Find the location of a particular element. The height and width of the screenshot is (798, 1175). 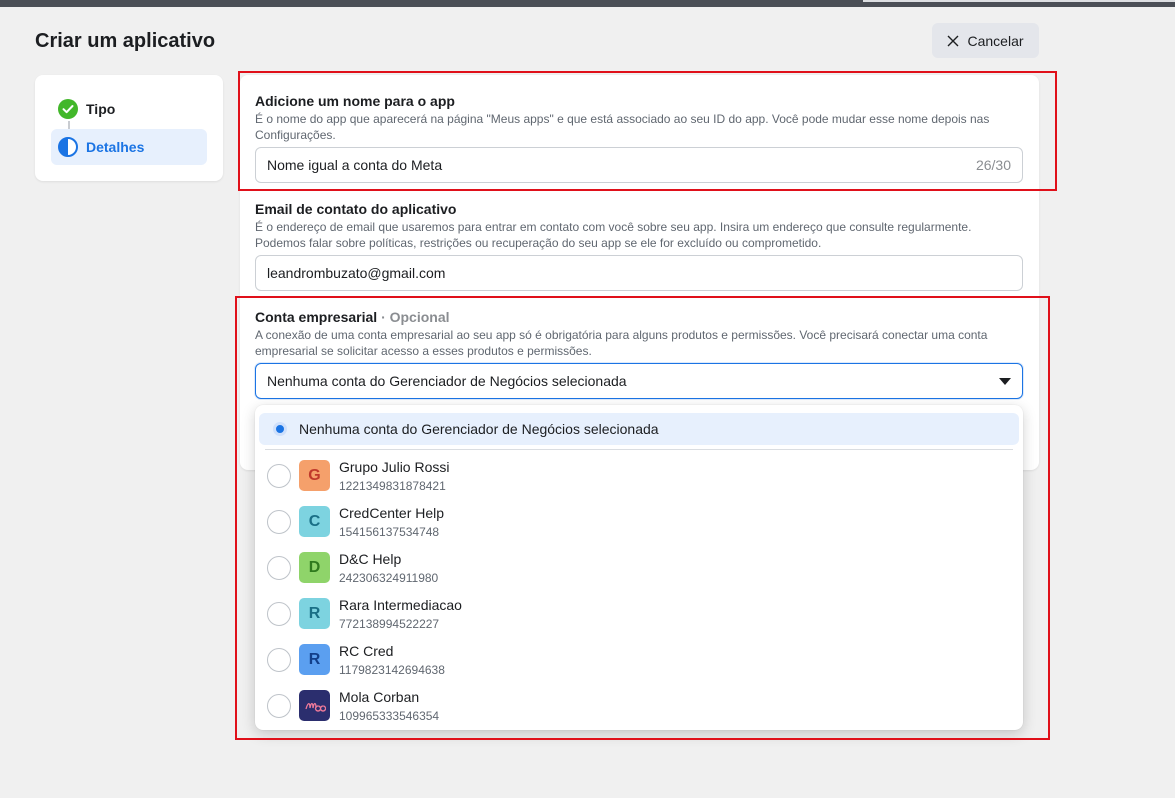

radio-selected-icon is located at coordinates (280, 429).